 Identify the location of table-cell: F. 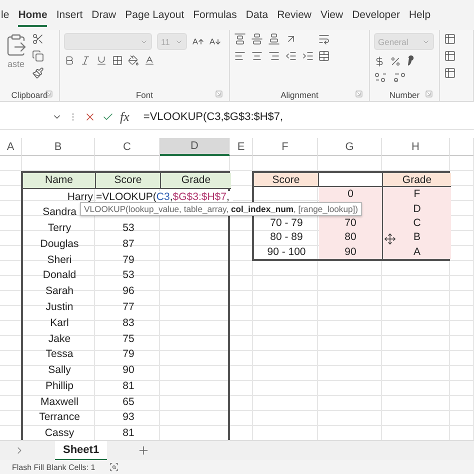
(417, 194).